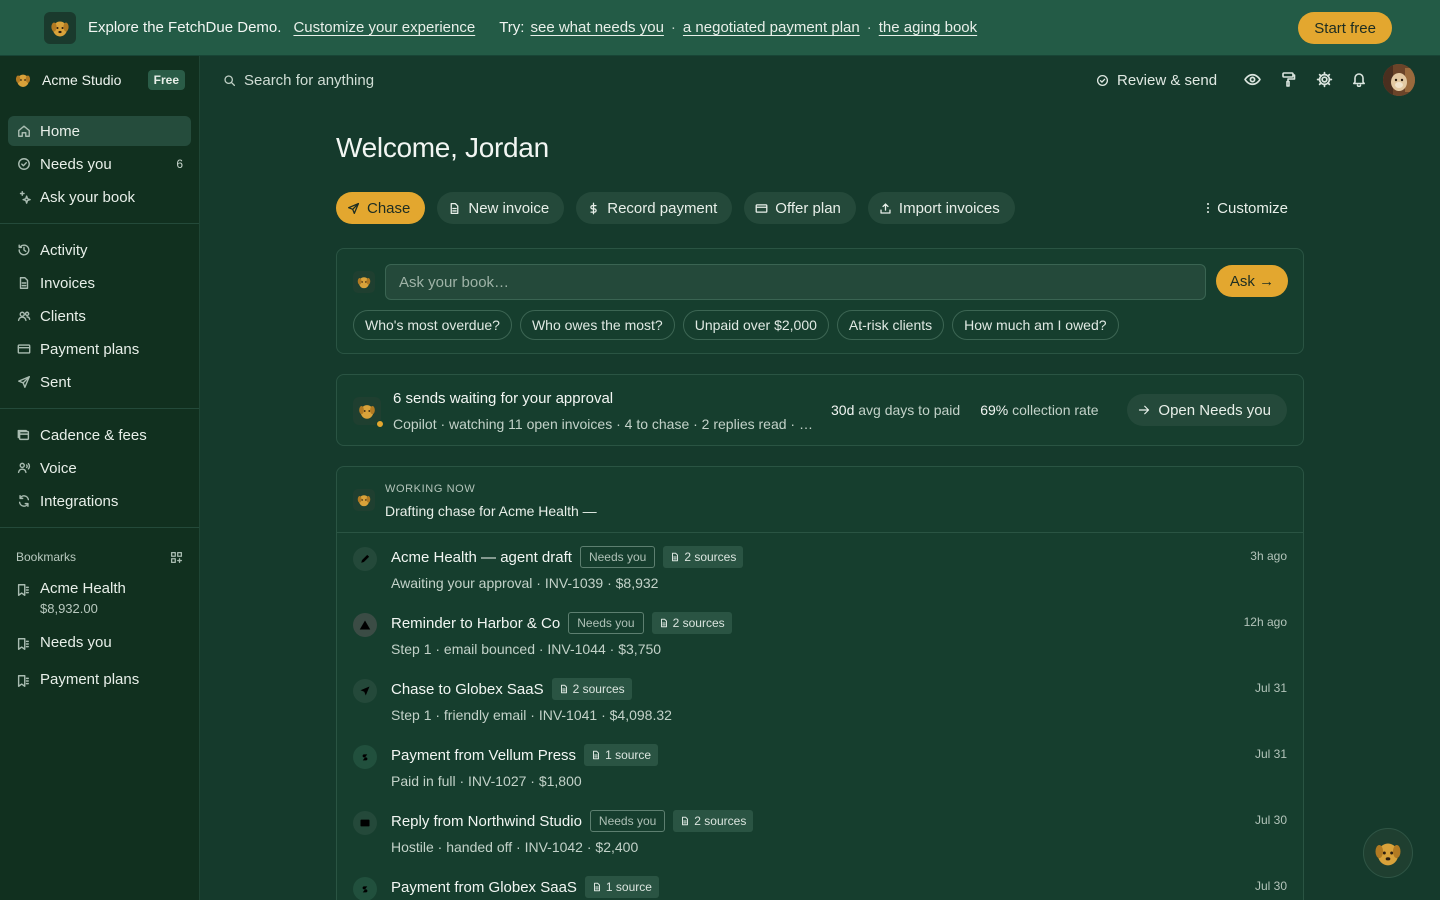 The height and width of the screenshot is (900, 1440). Describe the element at coordinates (885, 208) in the screenshot. I see `upload-icon` at that location.